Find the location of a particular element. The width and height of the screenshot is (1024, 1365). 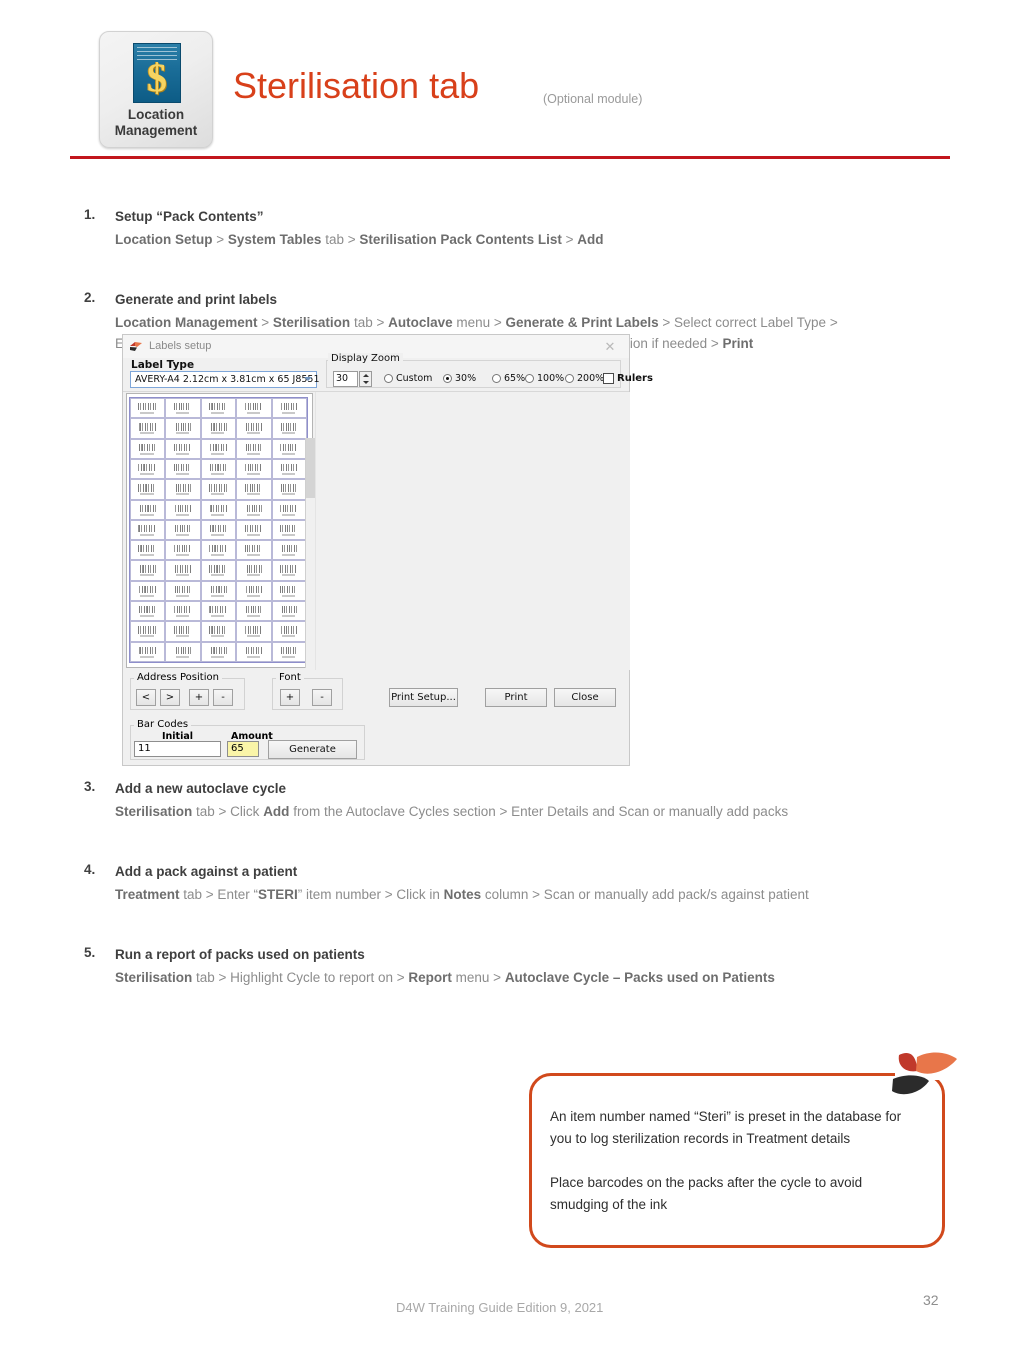

label-preview-area is located at coordinates (376, 531).